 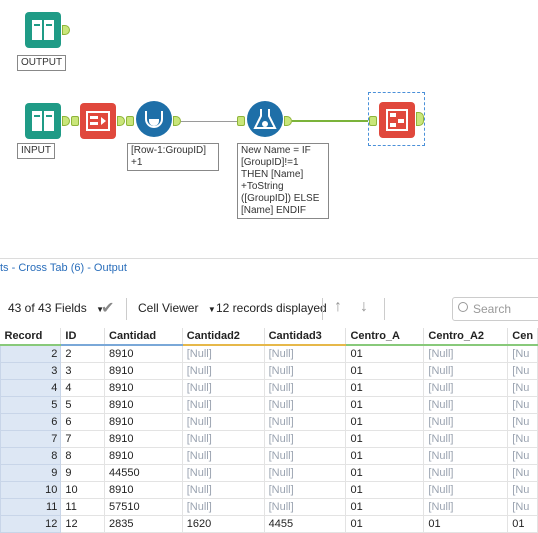 What do you see at coordinates (31, 337) in the screenshot?
I see `column-header: Record` at bounding box center [31, 337].